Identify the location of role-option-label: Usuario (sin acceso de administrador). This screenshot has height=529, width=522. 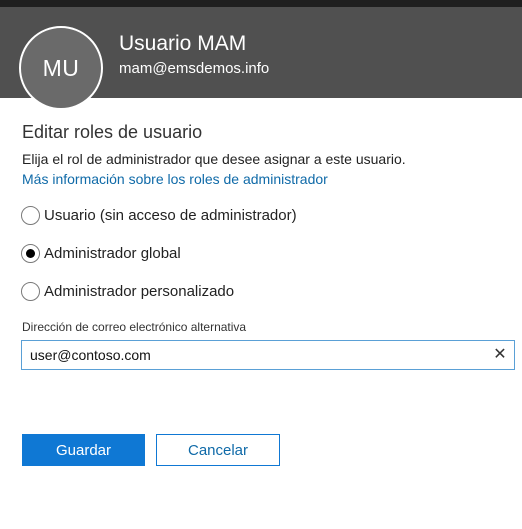
(170, 215).